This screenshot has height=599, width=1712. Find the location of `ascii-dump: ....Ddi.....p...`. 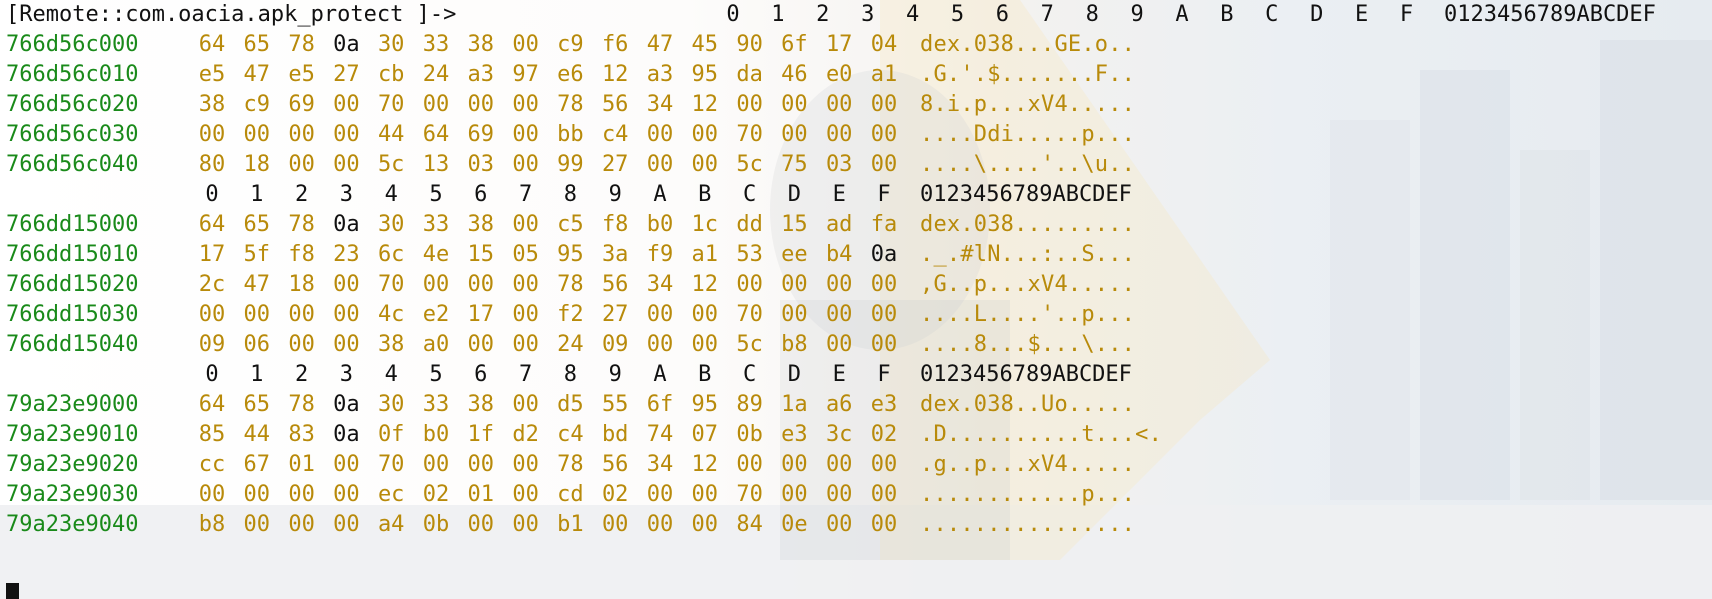

ascii-dump: ....Ddi.....p... is located at coordinates (1028, 134).